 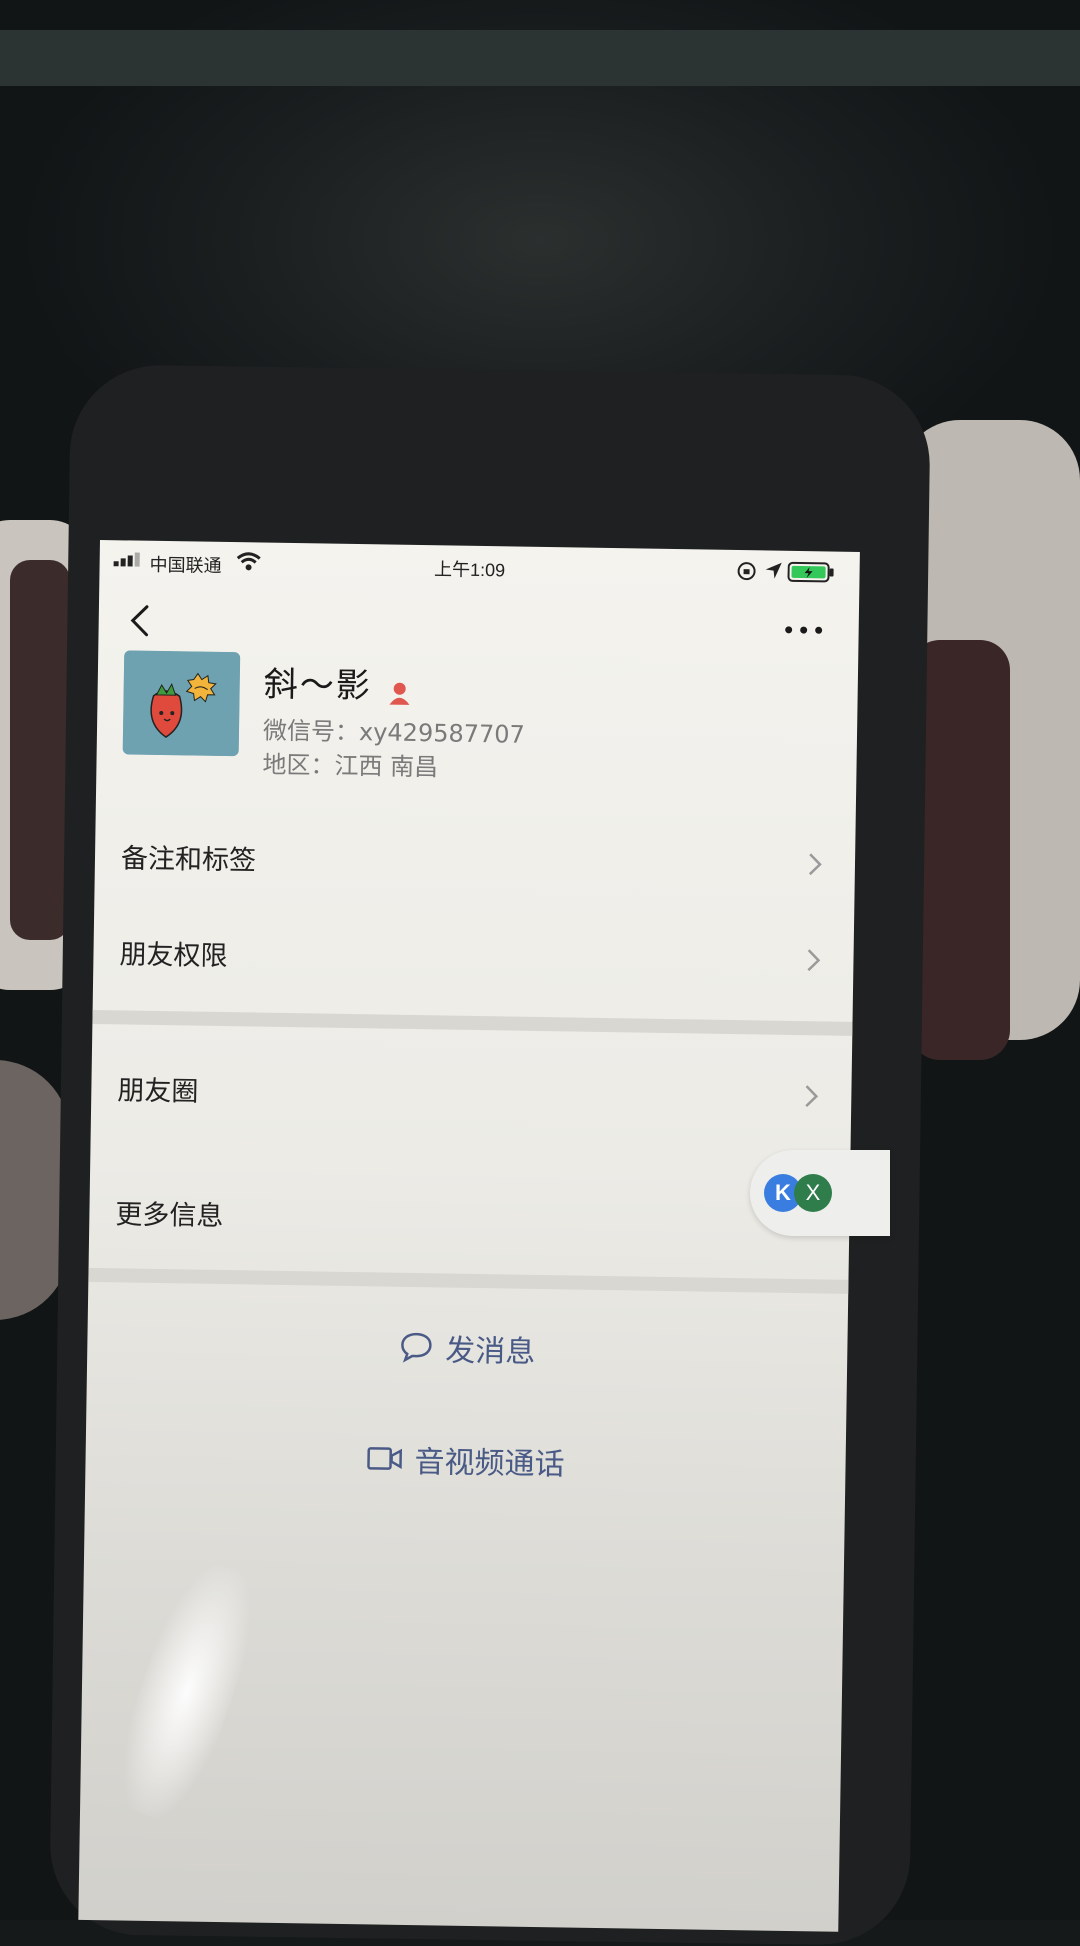 I want to click on name-row: 斜～影, so click(x=338, y=682).